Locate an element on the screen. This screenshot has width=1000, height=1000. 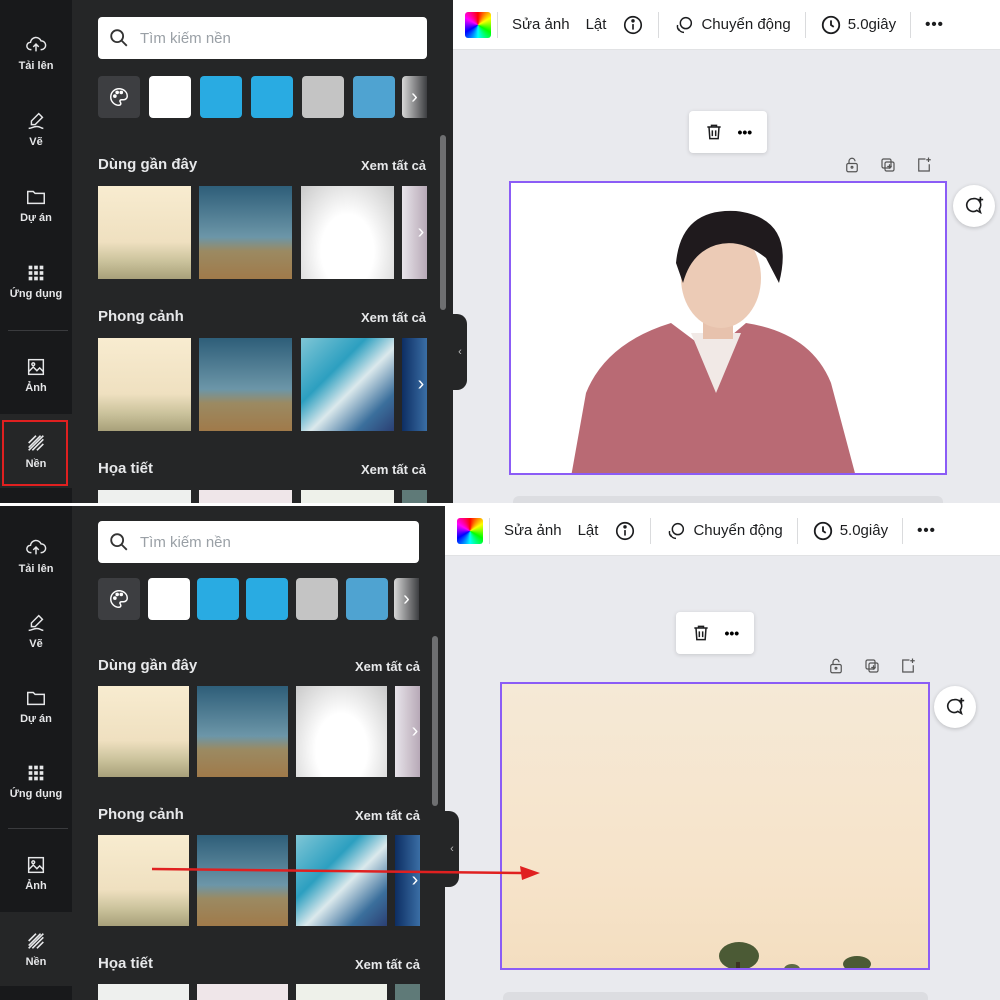
element-floating-toolbar: ••• is located at coordinates (715, 633).